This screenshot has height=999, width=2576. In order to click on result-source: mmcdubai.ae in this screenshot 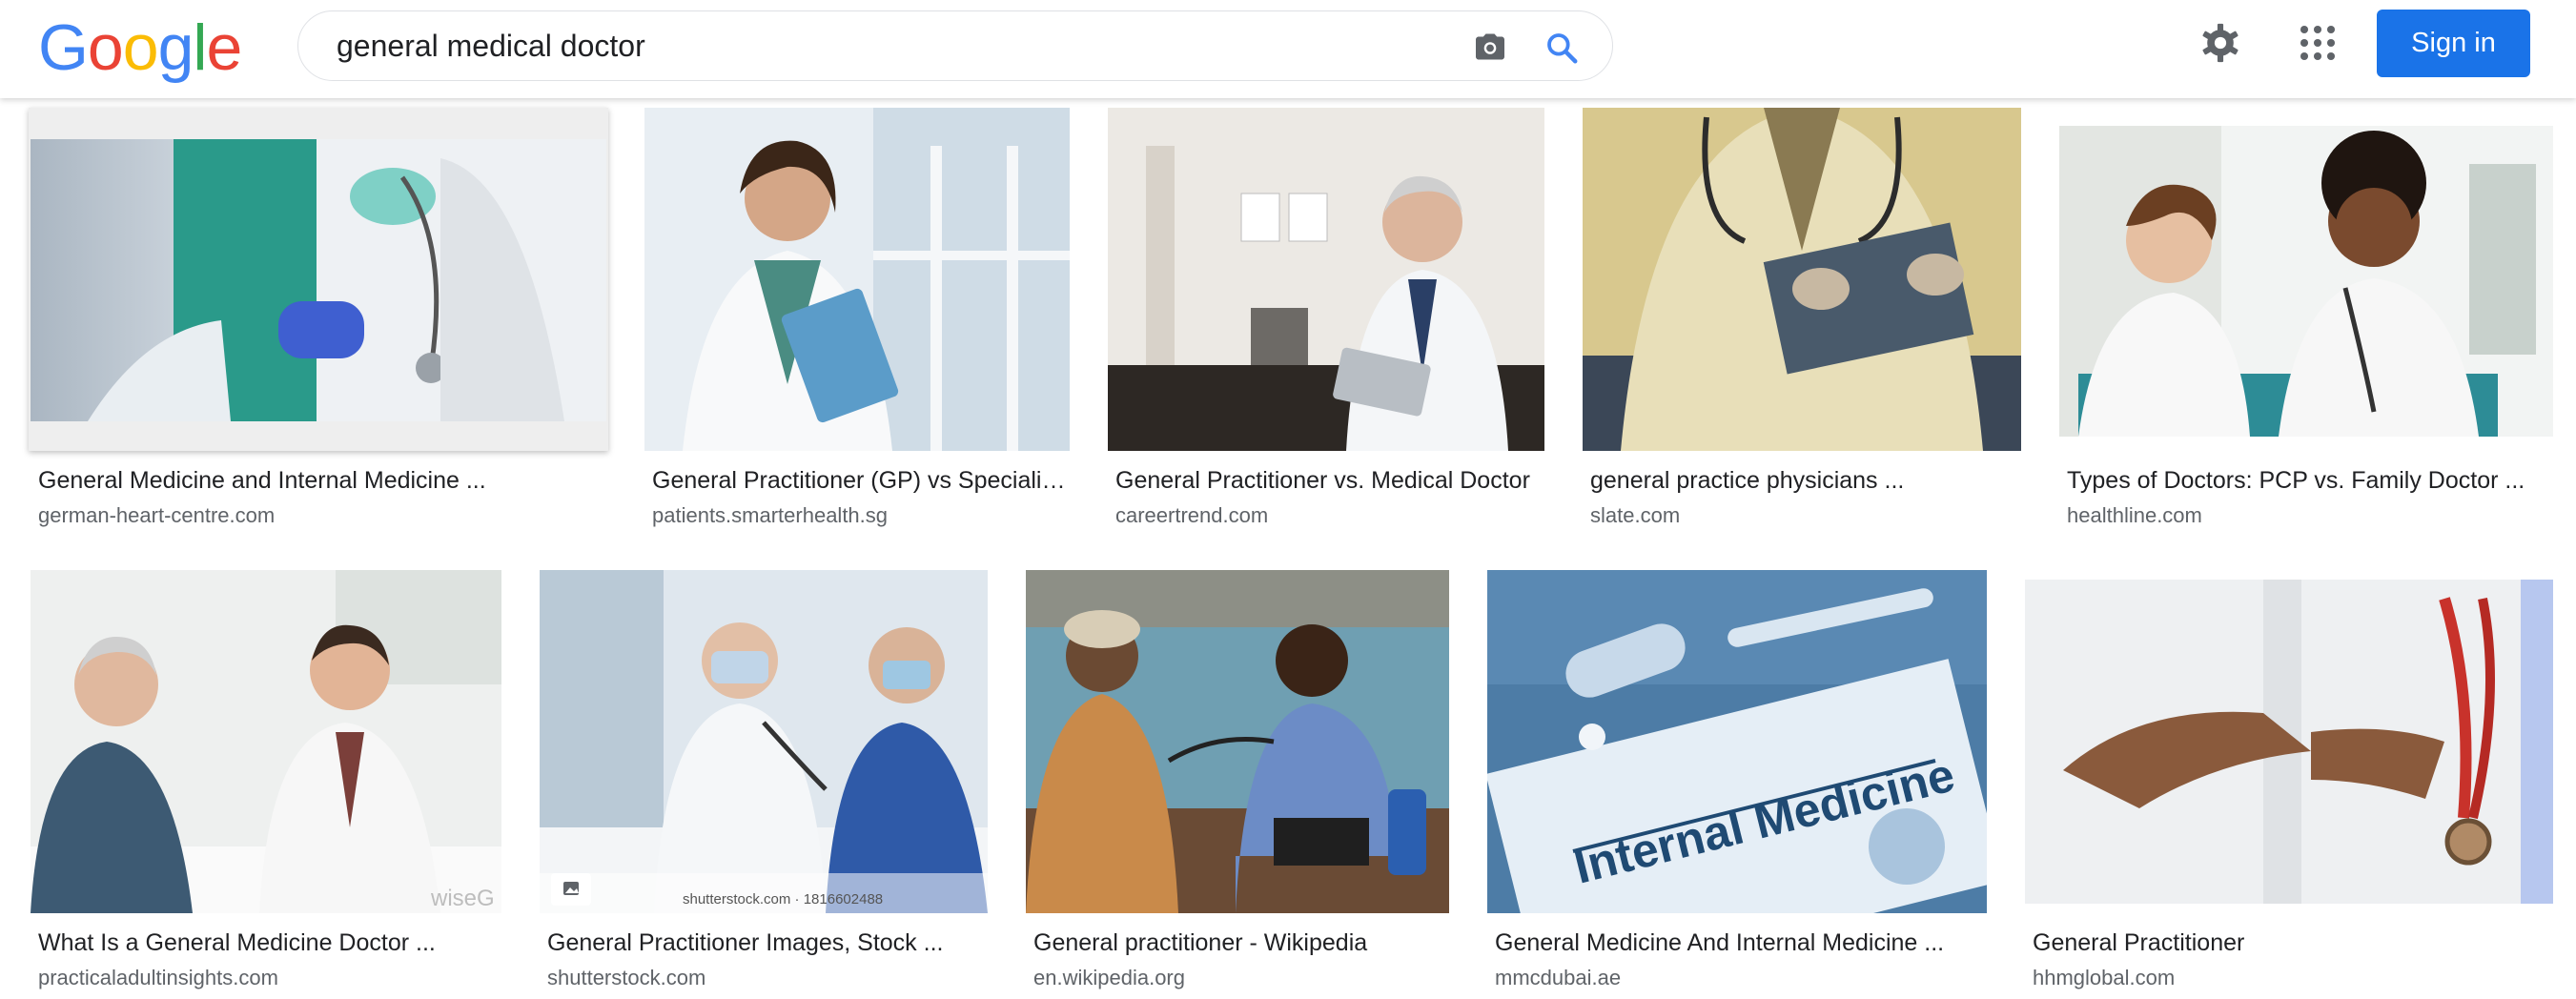, I will do `click(1558, 978)`.